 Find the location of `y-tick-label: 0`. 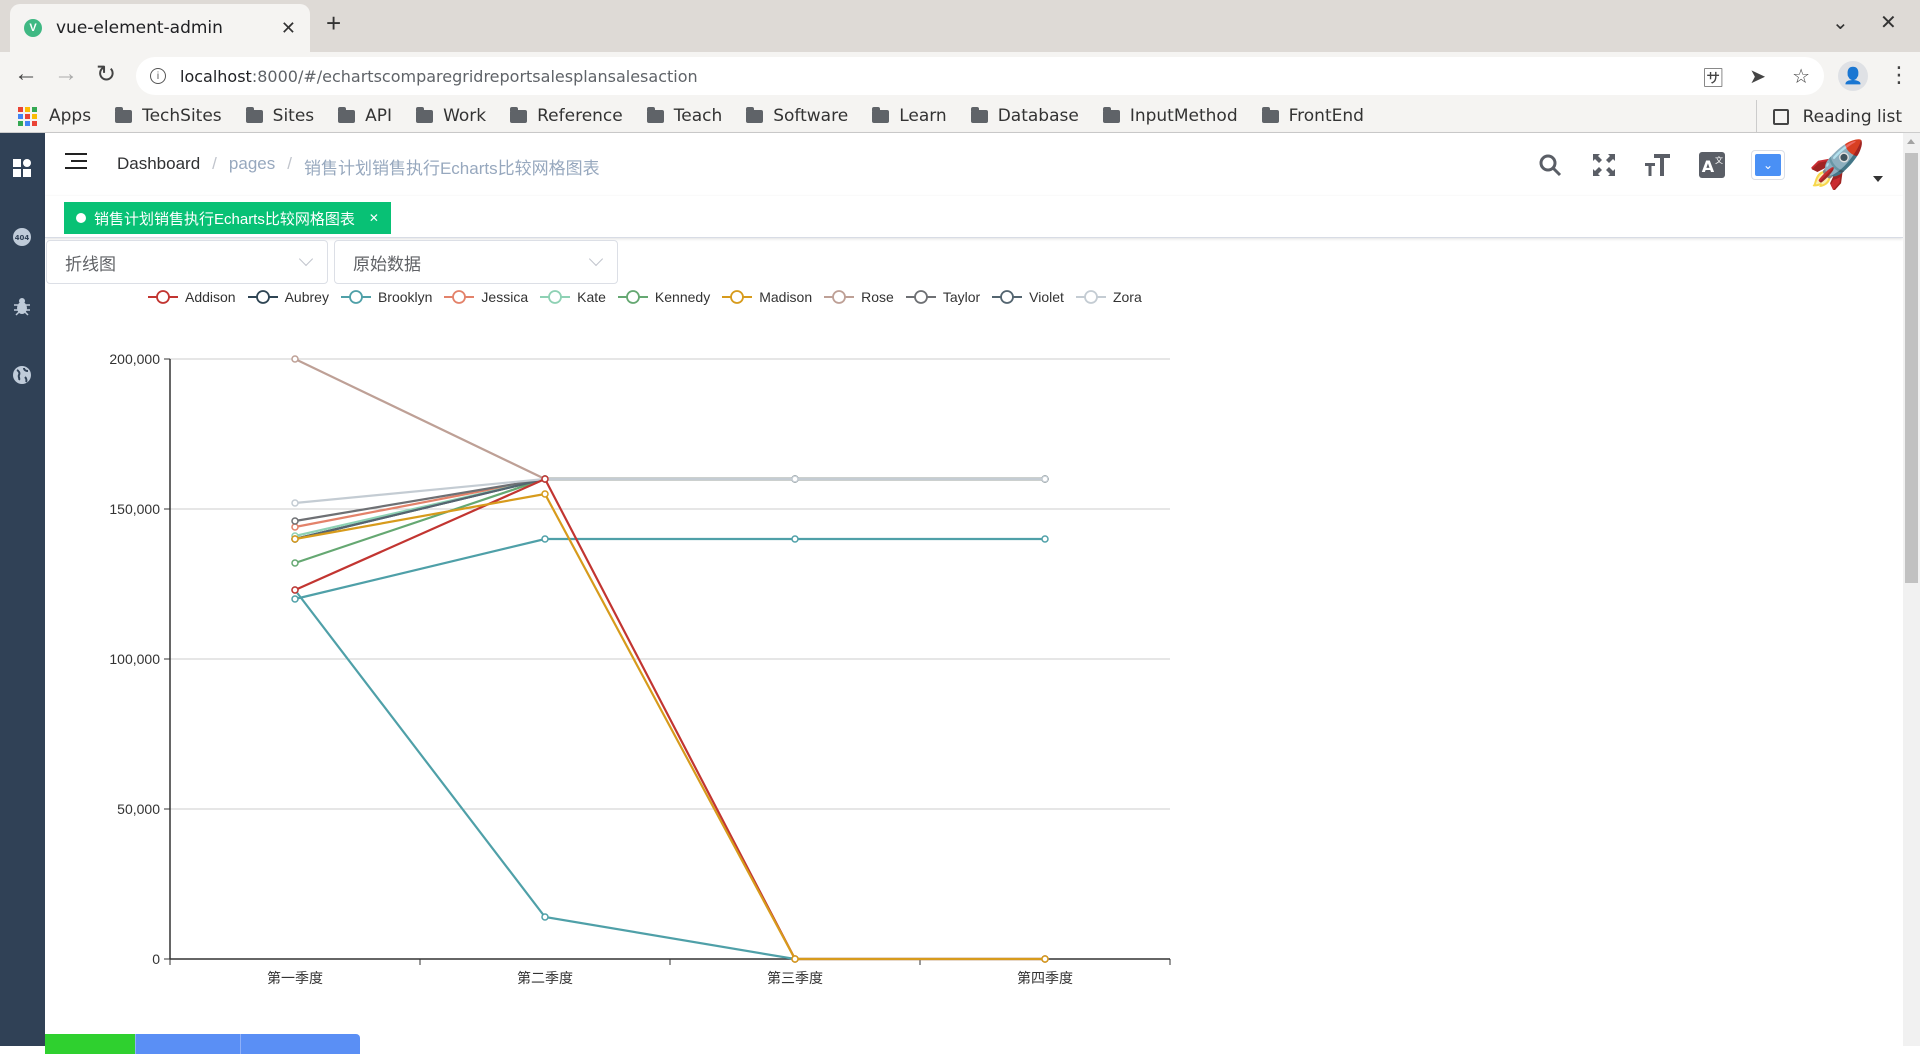

y-tick-label: 0 is located at coordinates (156, 959).